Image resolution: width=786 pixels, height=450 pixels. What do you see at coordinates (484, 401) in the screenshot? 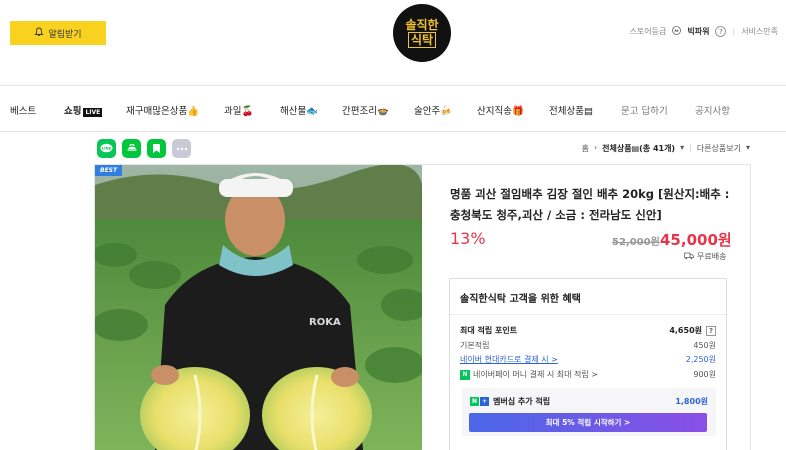
I see `plus-icon: +` at bounding box center [484, 401].